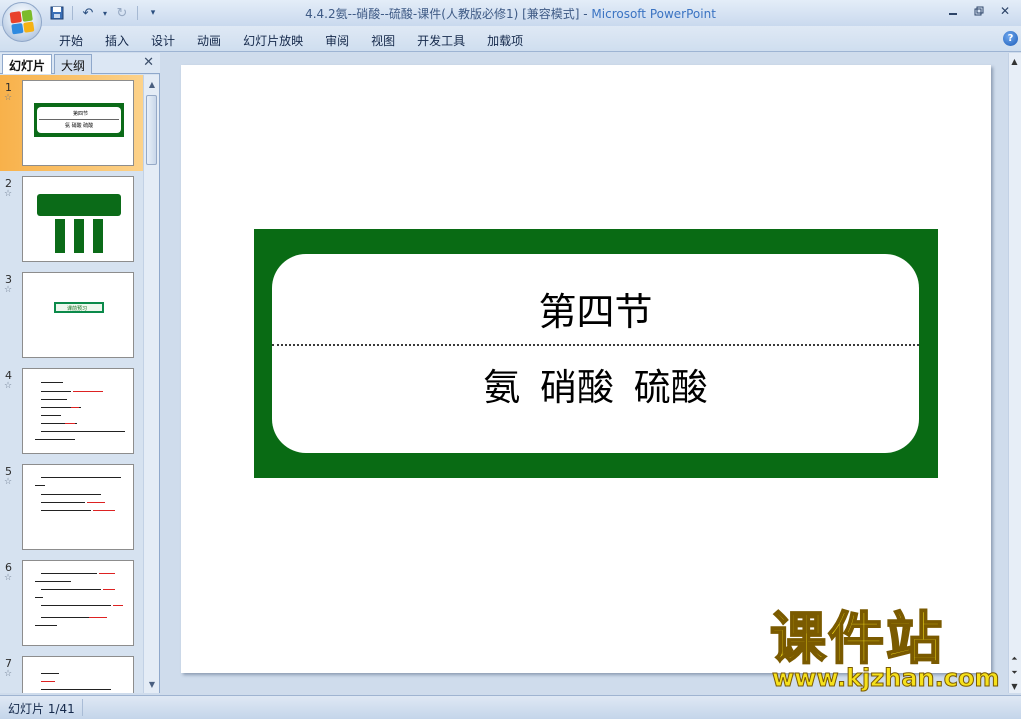 The image size is (1021, 719). What do you see at coordinates (79, 120) in the screenshot?
I see `mini-banner: 第四节 氨 硝酸 硫酸` at bounding box center [79, 120].